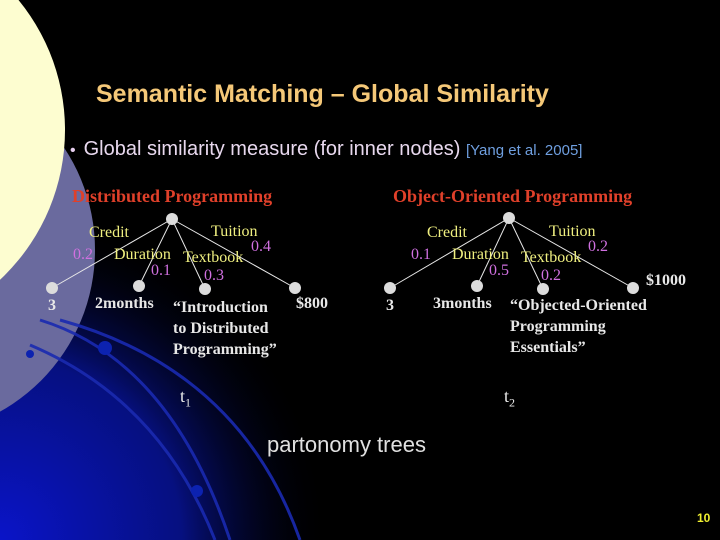 The image size is (720, 540). Describe the element at coordinates (578, 305) in the screenshot. I see `tree2-leaf-textbook-line: “Objected-Oriented` at that location.